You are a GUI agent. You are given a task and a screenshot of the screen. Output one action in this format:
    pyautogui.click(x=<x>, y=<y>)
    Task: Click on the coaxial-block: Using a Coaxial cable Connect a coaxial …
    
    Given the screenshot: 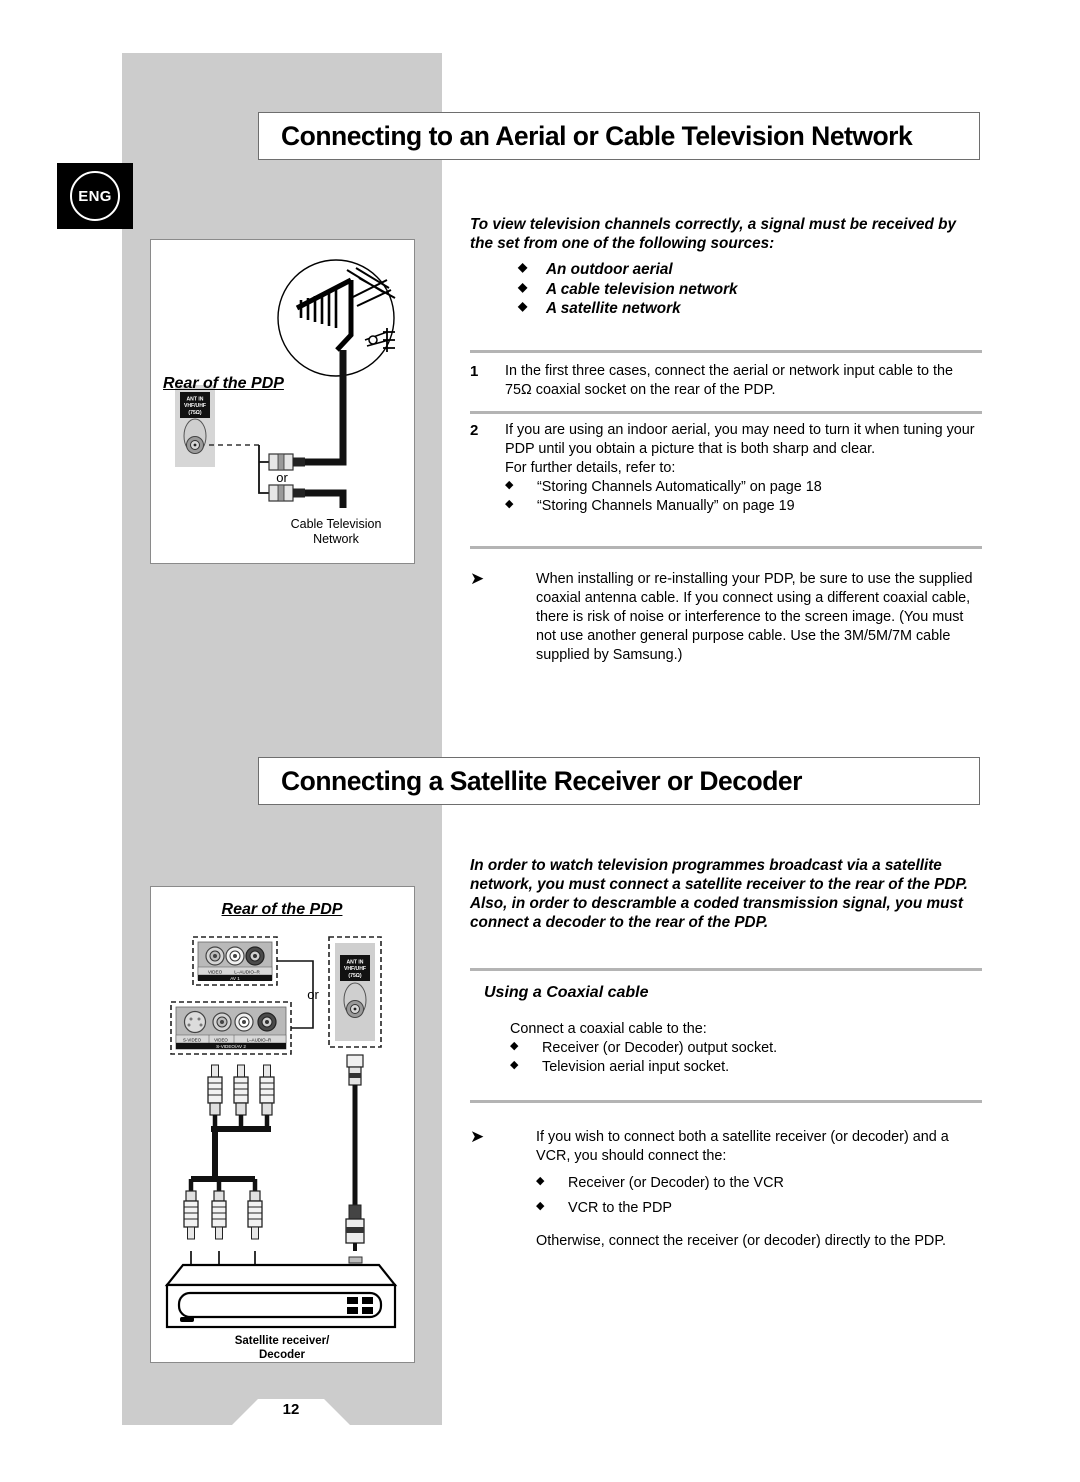 What is the action you would take?
    pyautogui.click(x=726, y=1030)
    